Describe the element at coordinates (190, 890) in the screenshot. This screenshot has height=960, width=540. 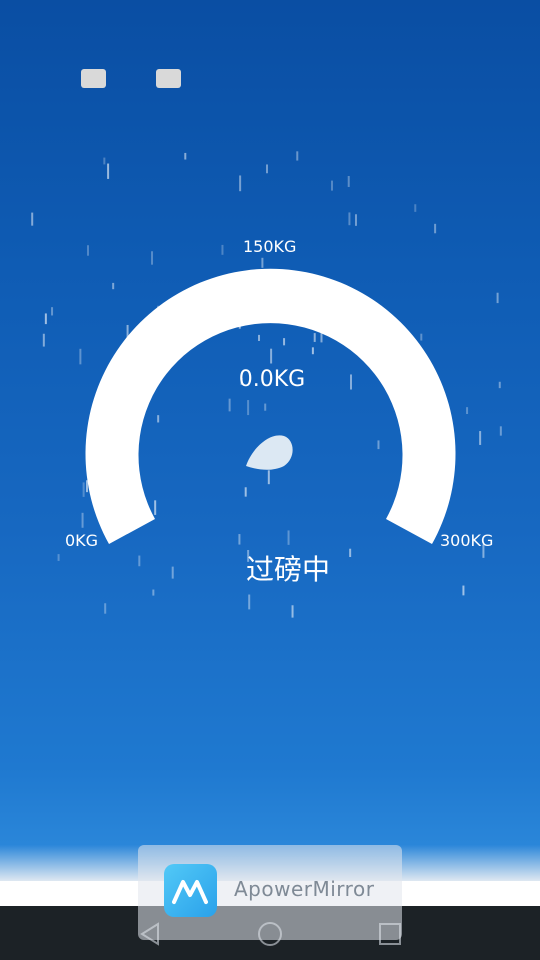
I see `apowermirror-logo-icon` at that location.